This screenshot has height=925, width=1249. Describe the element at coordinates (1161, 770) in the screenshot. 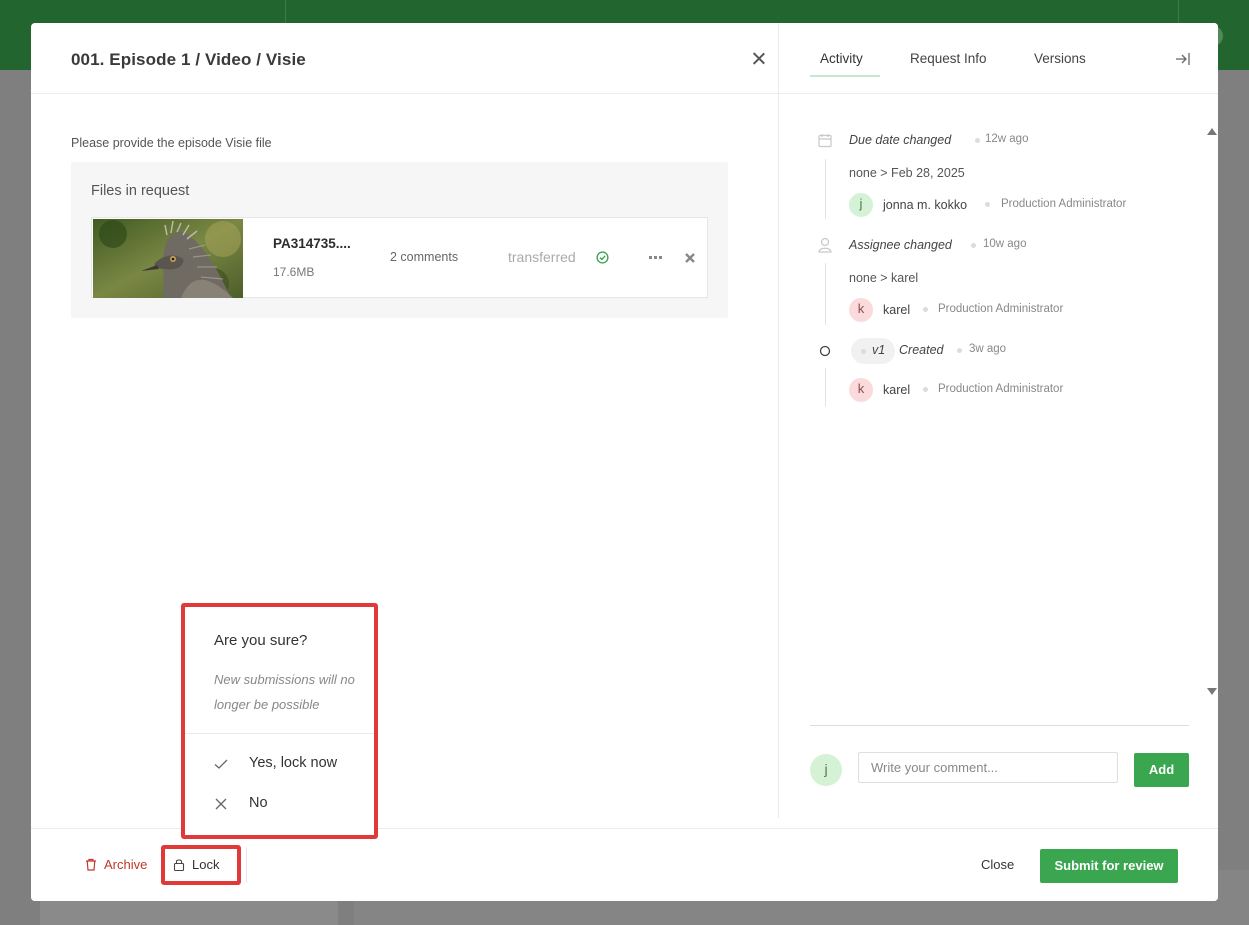

I see `add-comment-button: Add` at that location.